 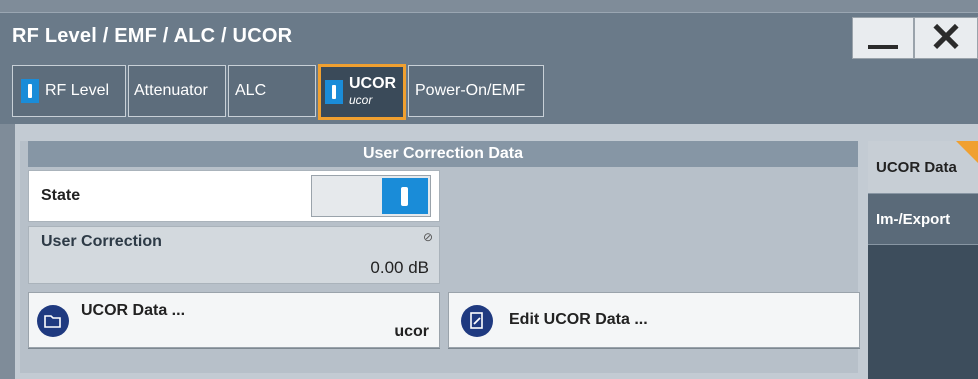 What do you see at coordinates (427, 237) in the screenshot?
I see `readonly-icon: ⊘` at bounding box center [427, 237].